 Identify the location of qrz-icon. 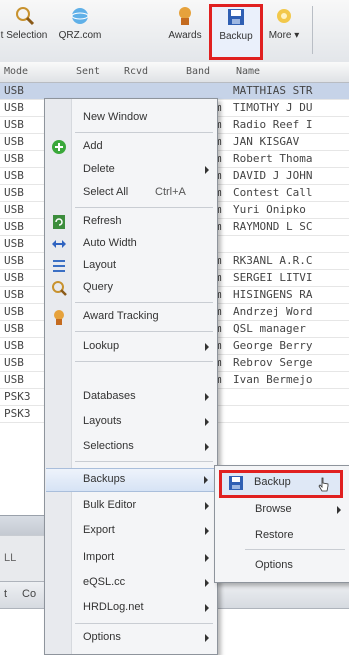
(80, 16).